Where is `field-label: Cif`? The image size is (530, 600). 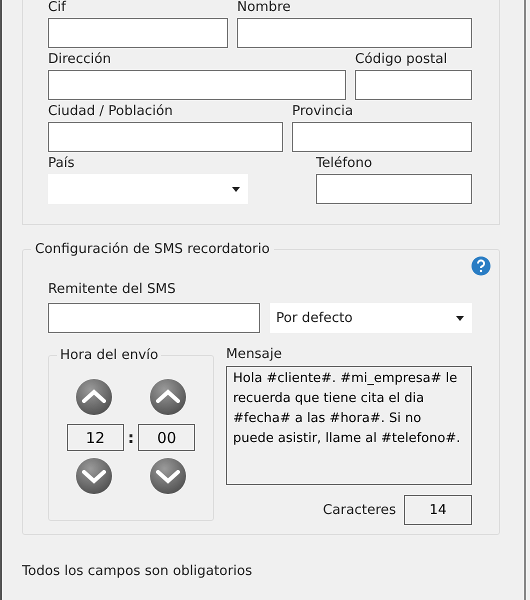
field-label: Cif is located at coordinates (58, 7).